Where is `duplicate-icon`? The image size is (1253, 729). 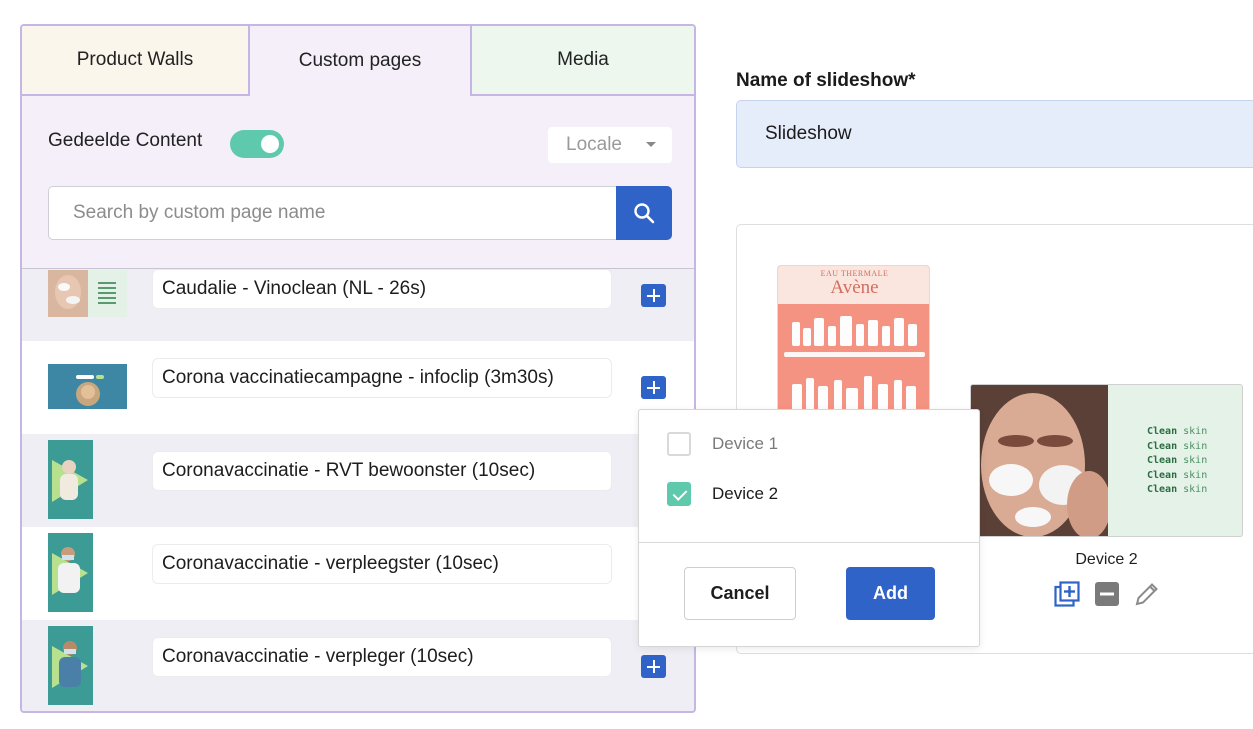 duplicate-icon is located at coordinates (1067, 594).